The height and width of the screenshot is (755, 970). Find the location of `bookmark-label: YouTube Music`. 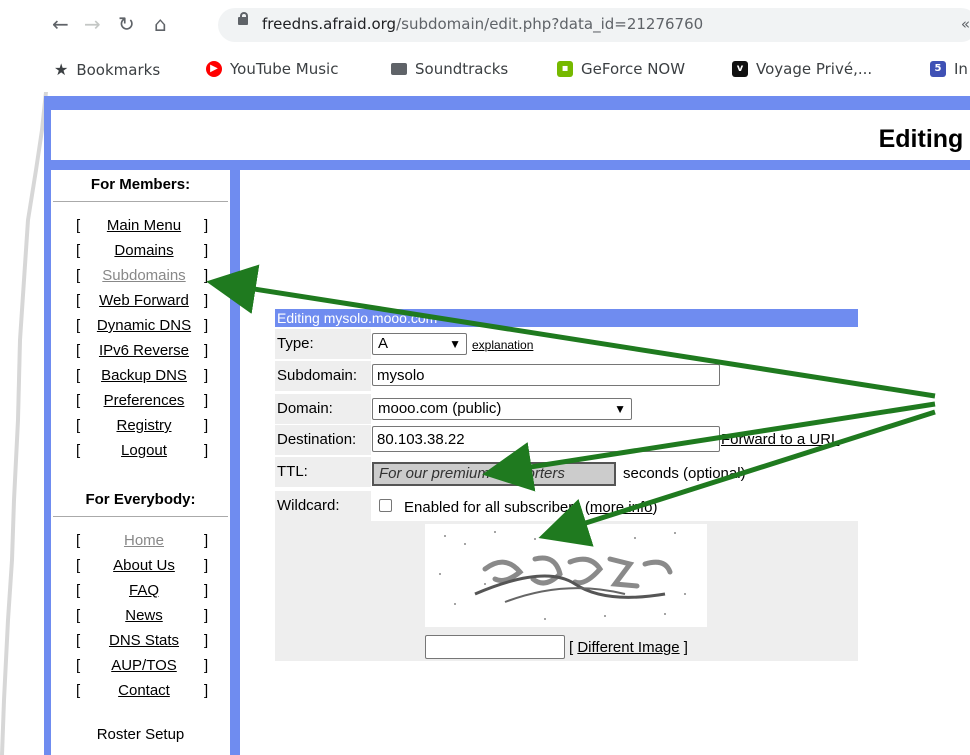

bookmark-label: YouTube Music is located at coordinates (284, 69).